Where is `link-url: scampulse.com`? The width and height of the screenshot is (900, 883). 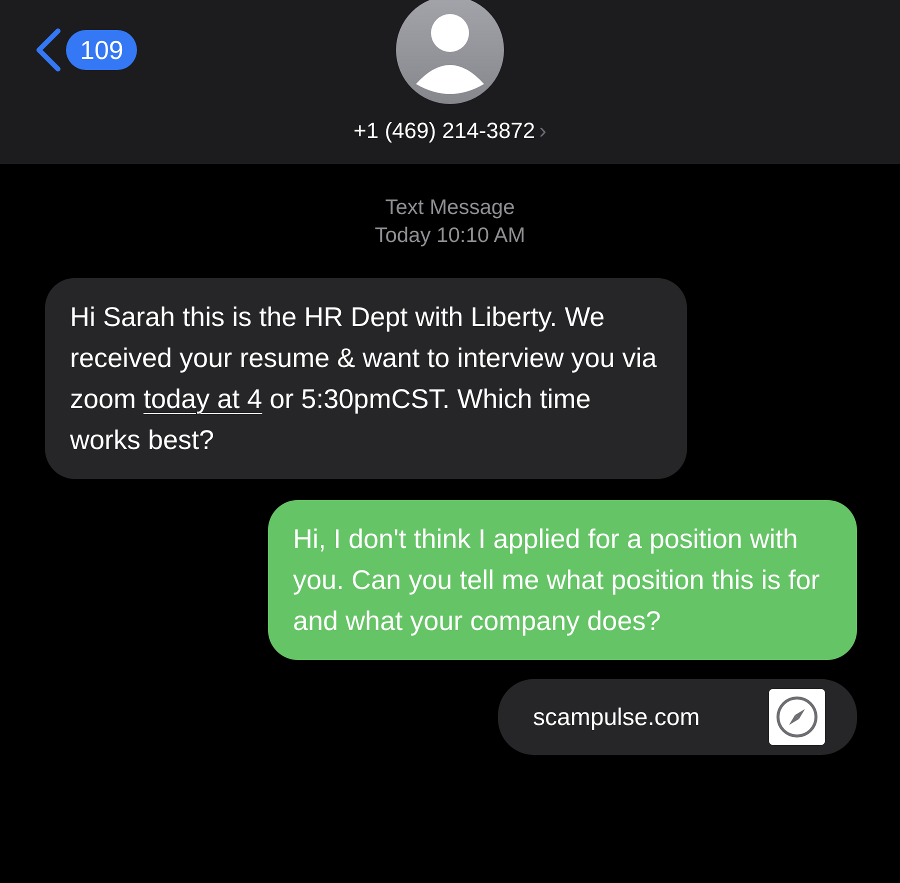 link-url: scampulse.com is located at coordinates (616, 717).